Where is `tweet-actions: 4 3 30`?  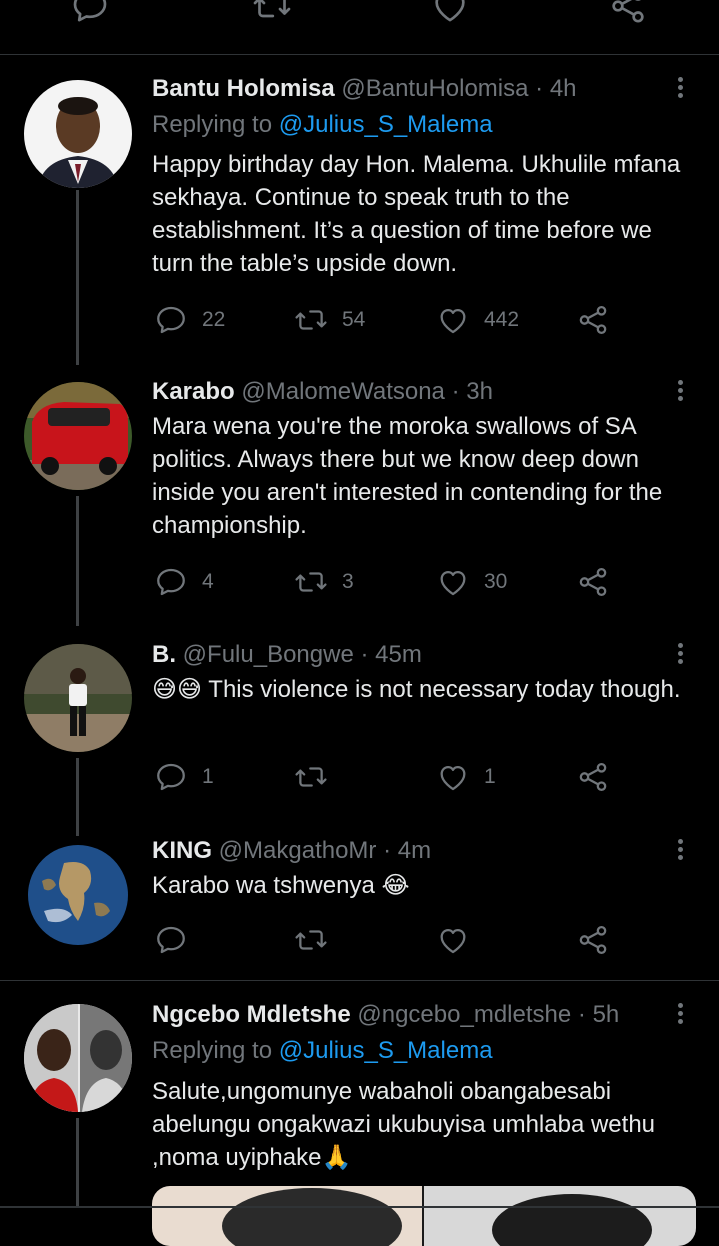
tweet-actions: 4 3 30 is located at coordinates (392, 582).